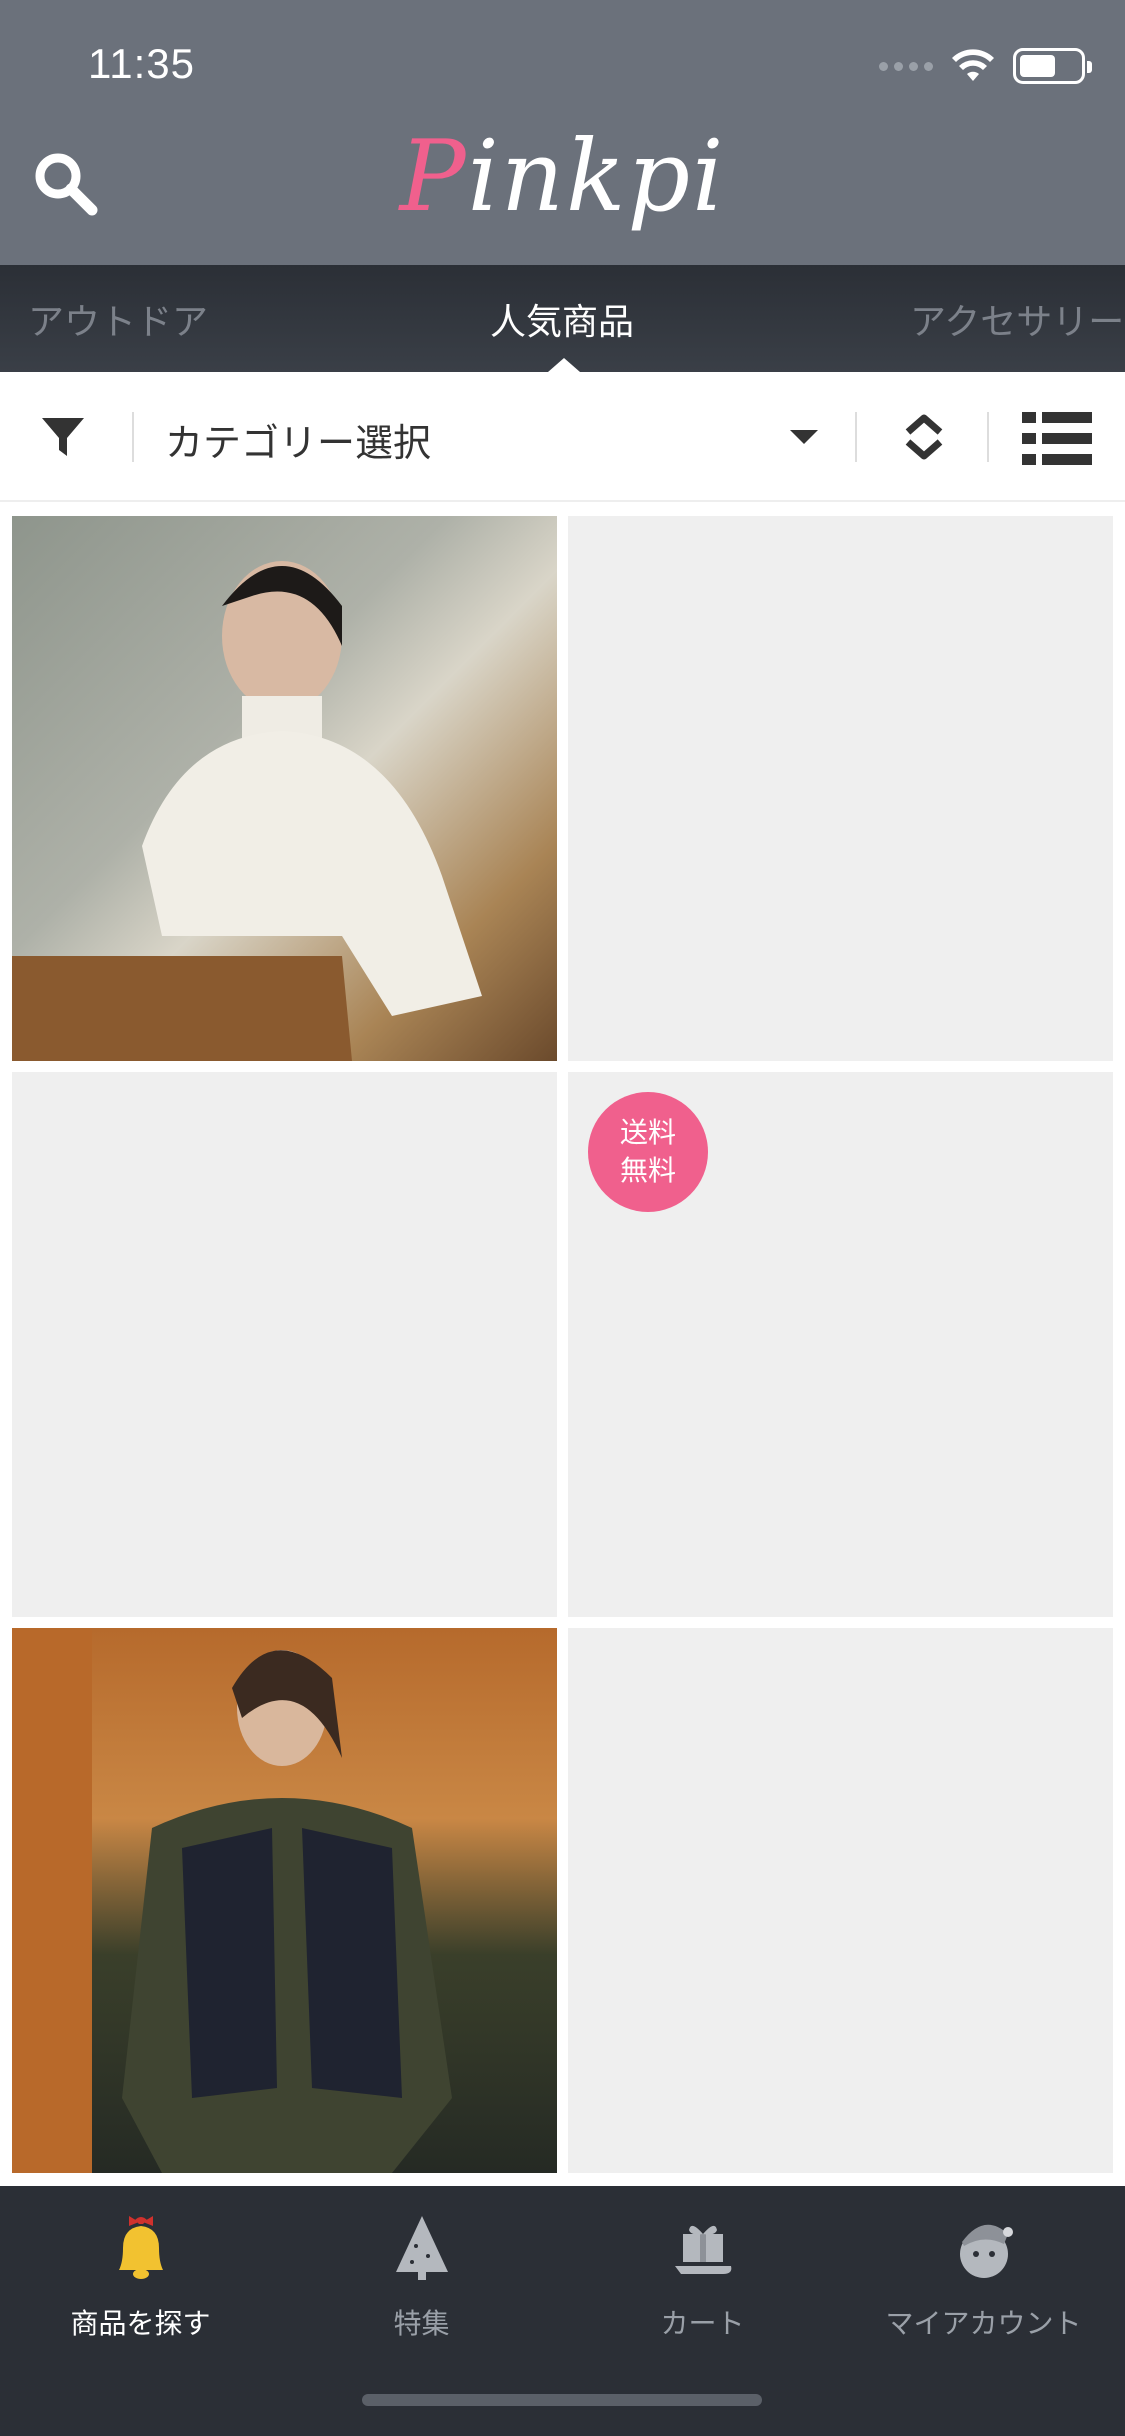 This screenshot has width=1125, height=2436. I want to click on gift-cart-icon, so click(702, 2249).